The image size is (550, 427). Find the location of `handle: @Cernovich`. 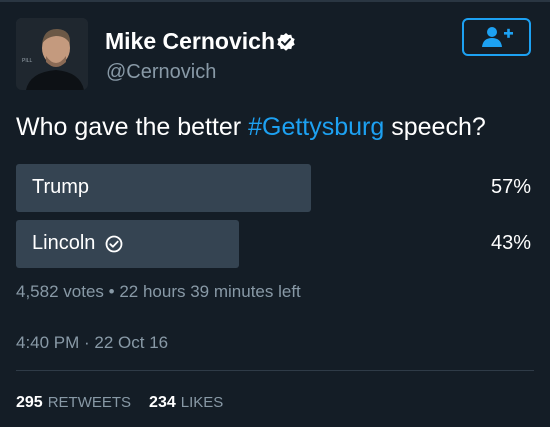

handle: @Cernovich is located at coordinates (161, 72).